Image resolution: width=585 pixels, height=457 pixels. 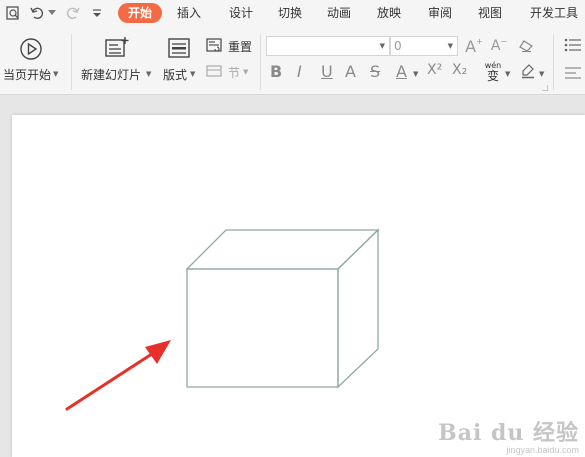 I want to click on bullet-list-icon, so click(x=573, y=45).